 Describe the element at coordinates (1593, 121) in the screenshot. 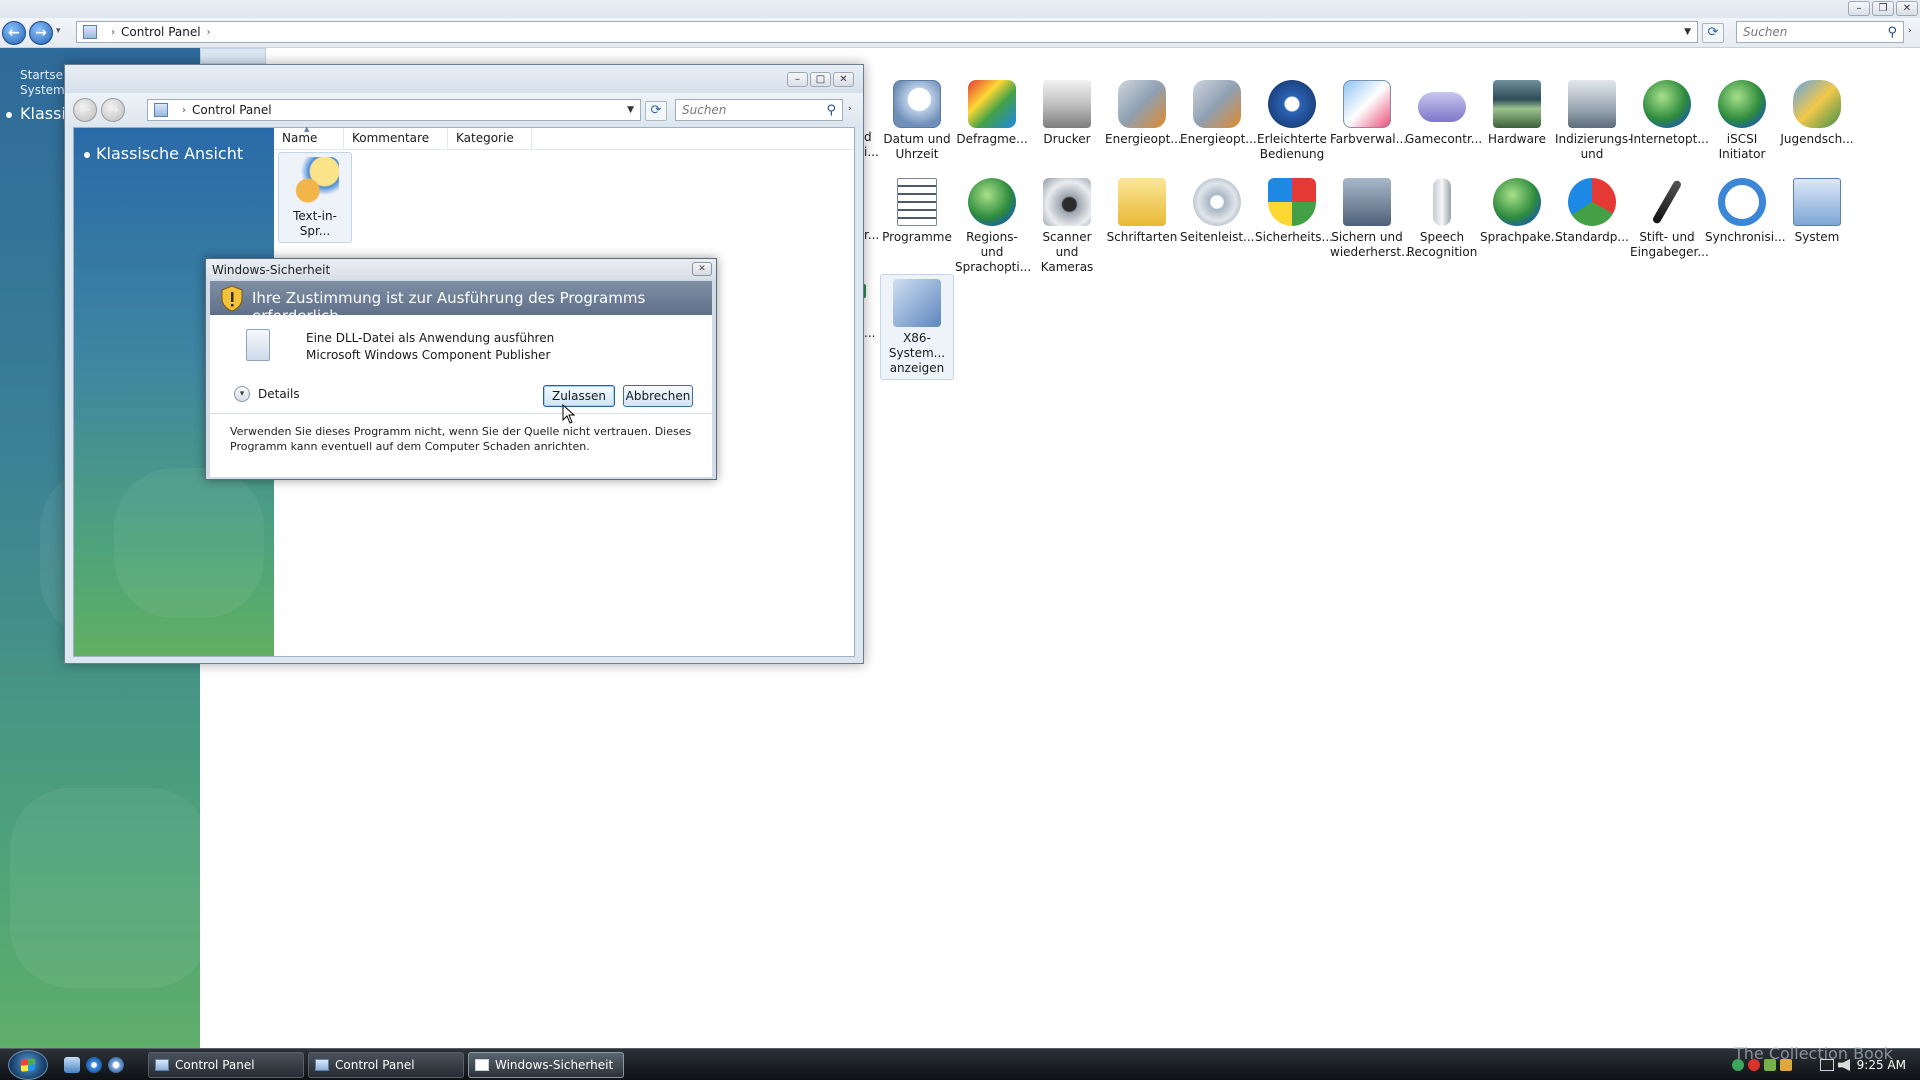

I see `item-indizierungsoptionen: Indizierungs- und` at that location.